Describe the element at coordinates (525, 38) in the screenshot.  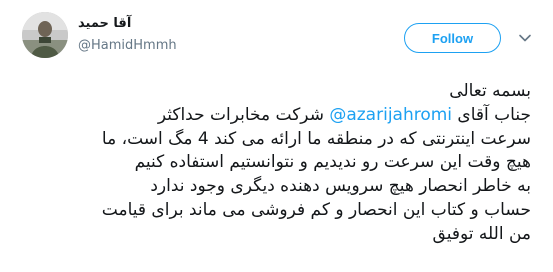
I see `chevron-down-icon` at that location.